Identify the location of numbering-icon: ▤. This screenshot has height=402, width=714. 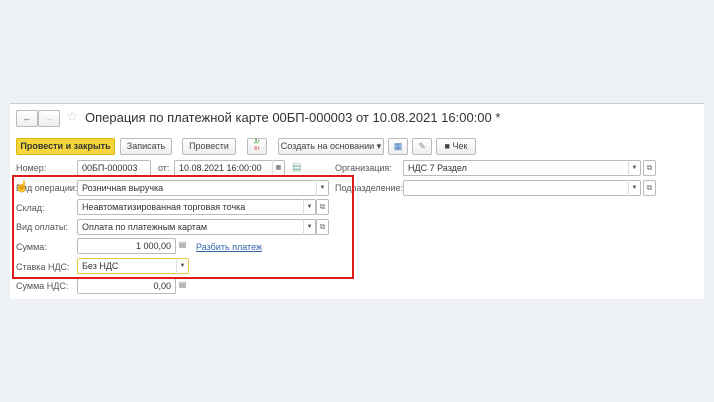
(296, 167).